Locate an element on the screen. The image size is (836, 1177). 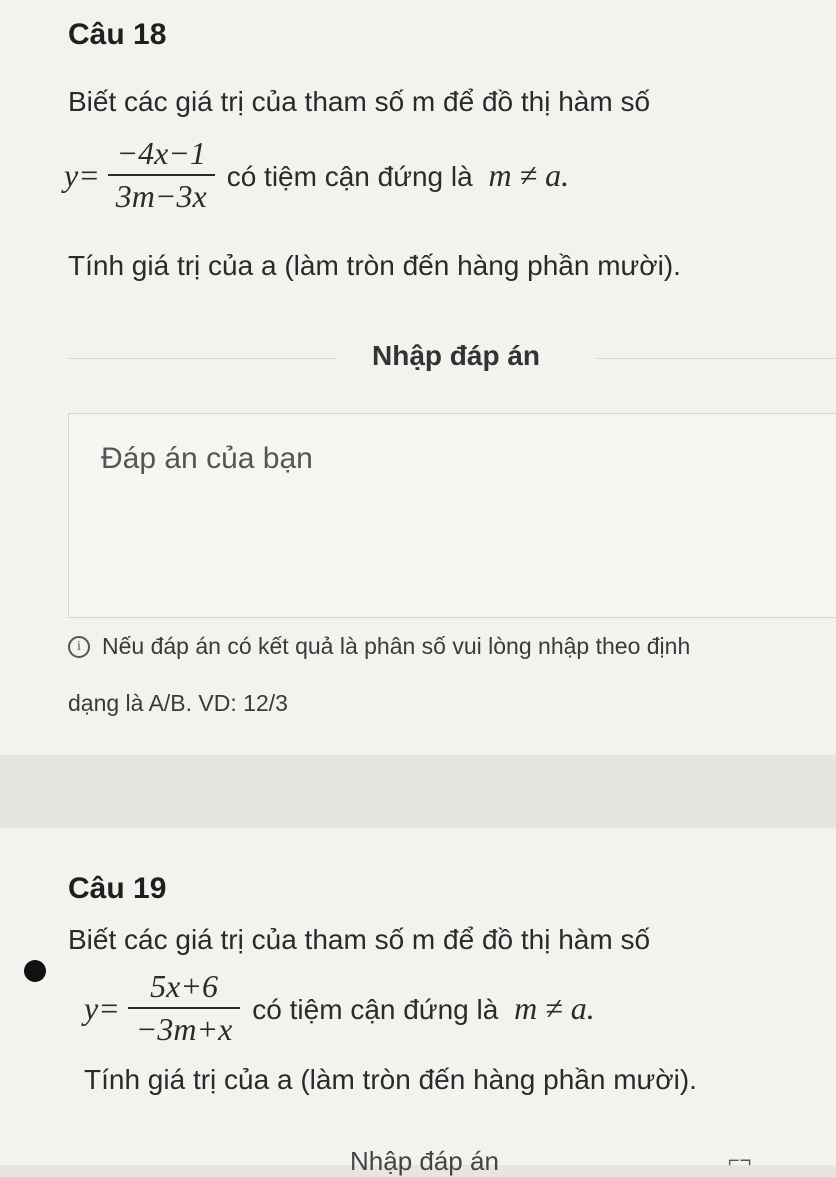
hint-line2: dạng là A/B. VD: 12/3 is located at coordinates (178, 703).